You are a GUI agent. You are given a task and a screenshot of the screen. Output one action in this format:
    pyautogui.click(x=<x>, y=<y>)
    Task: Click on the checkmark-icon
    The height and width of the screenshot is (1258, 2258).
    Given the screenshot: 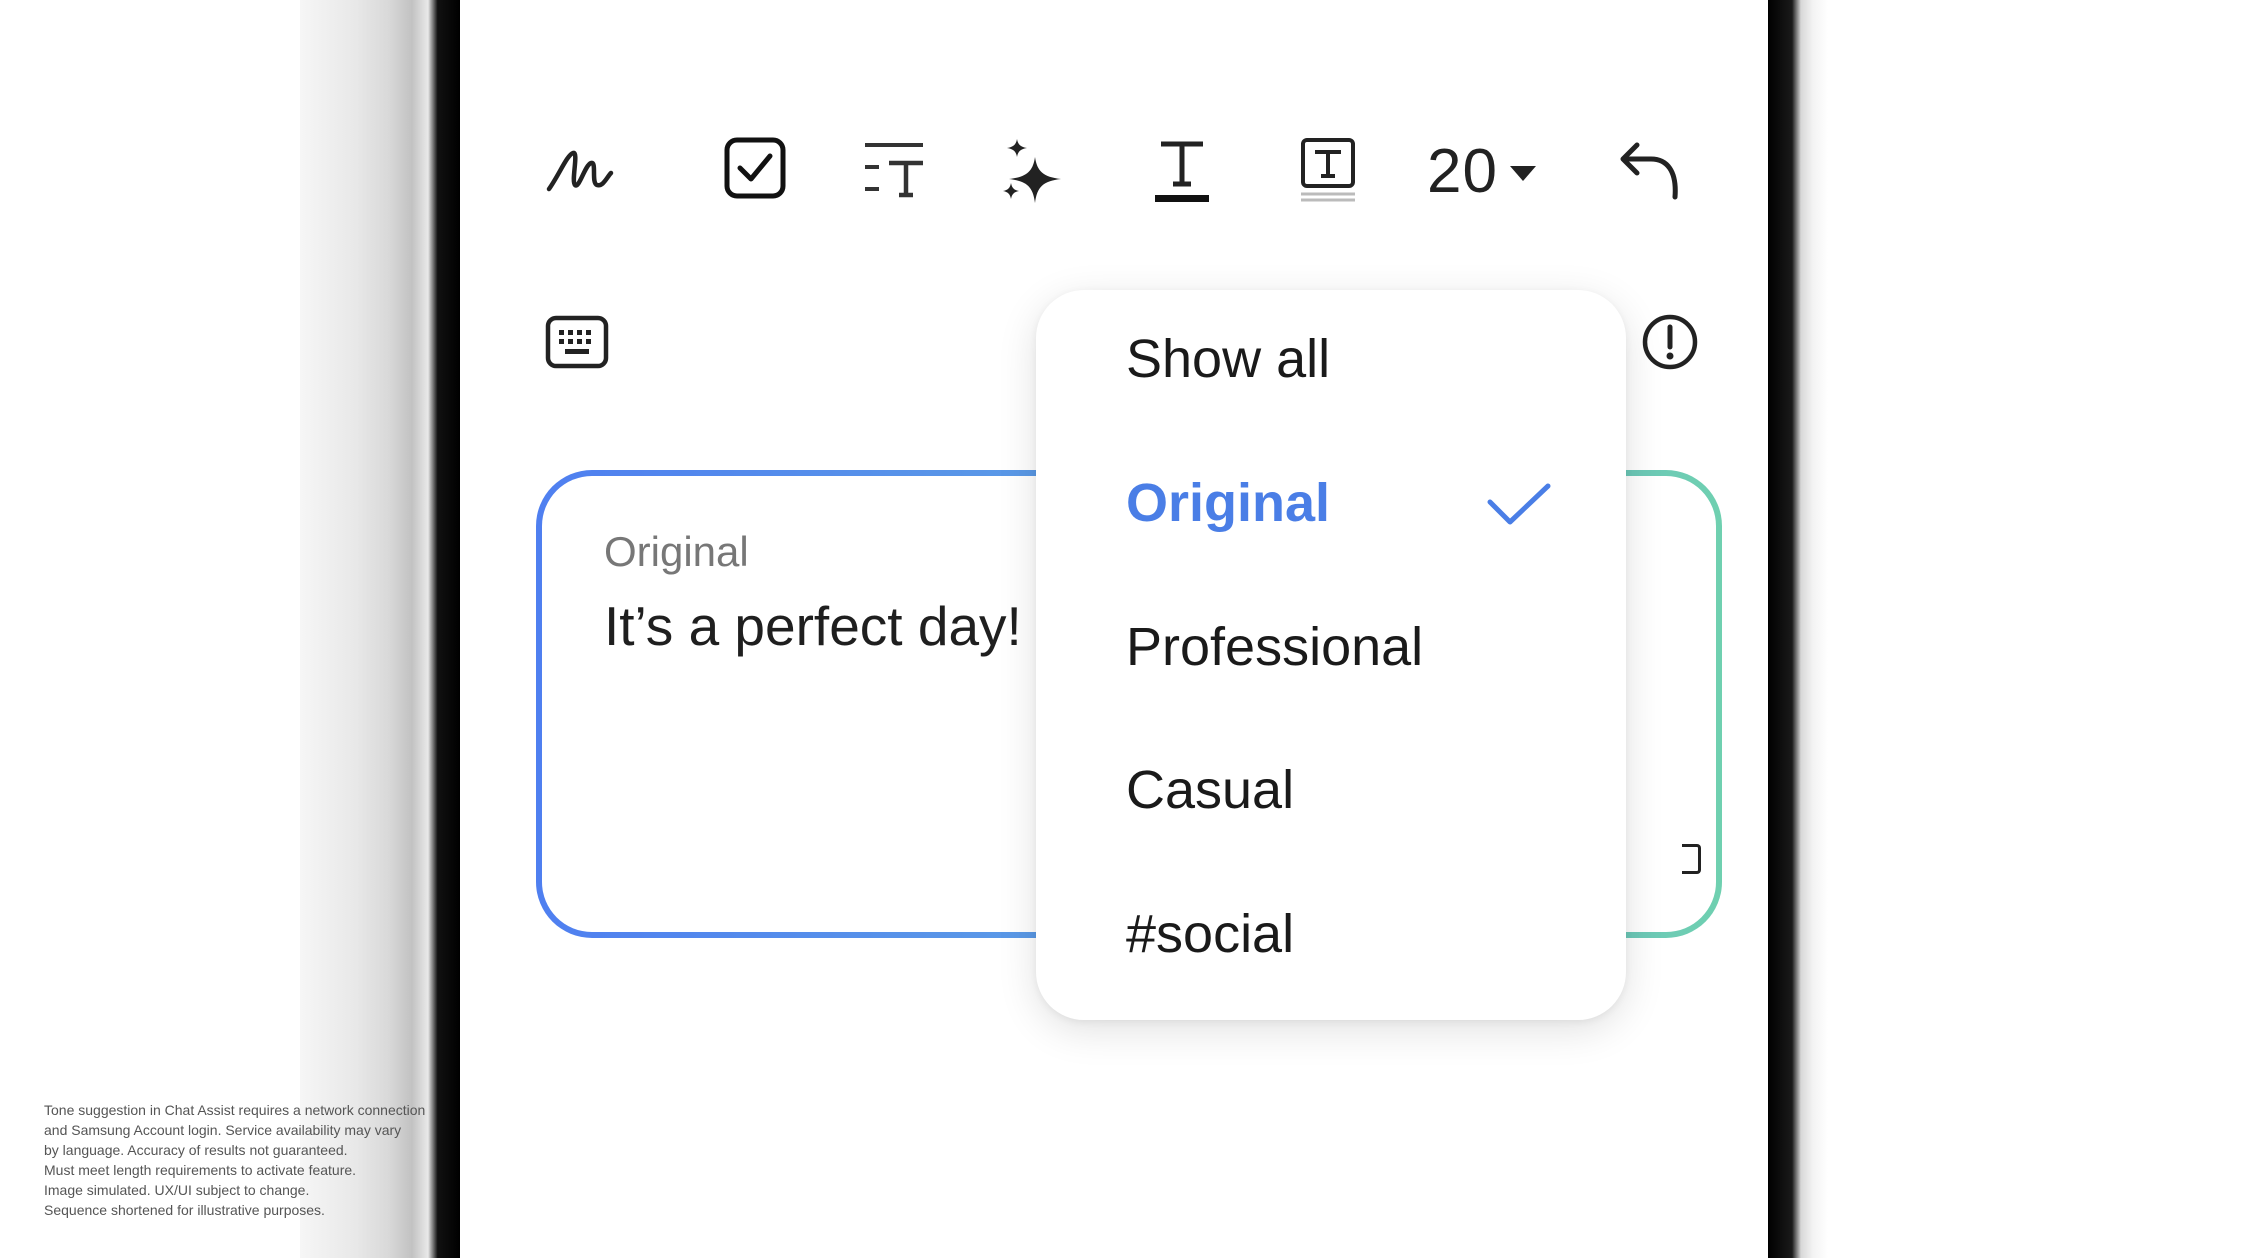 What is the action you would take?
    pyautogui.click(x=1519, y=506)
    